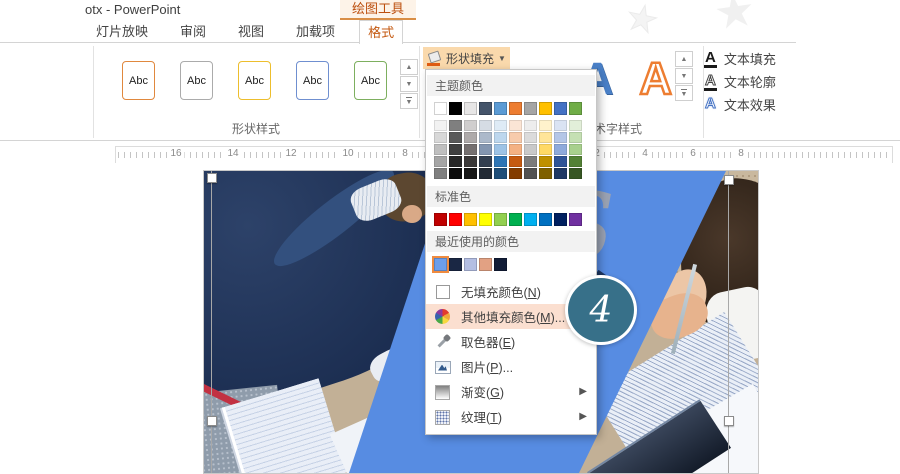 Image resolution: width=900 pixels, height=474 pixels. What do you see at coordinates (466, 58) in the screenshot?
I see `shape-fill-button: 形状填充 ▼` at bounding box center [466, 58].